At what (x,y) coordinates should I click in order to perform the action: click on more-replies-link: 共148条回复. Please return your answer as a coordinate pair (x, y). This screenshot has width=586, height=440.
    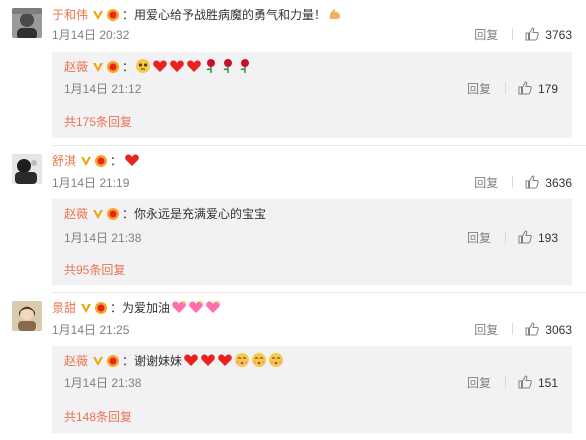
    Looking at the image, I should click on (98, 417).